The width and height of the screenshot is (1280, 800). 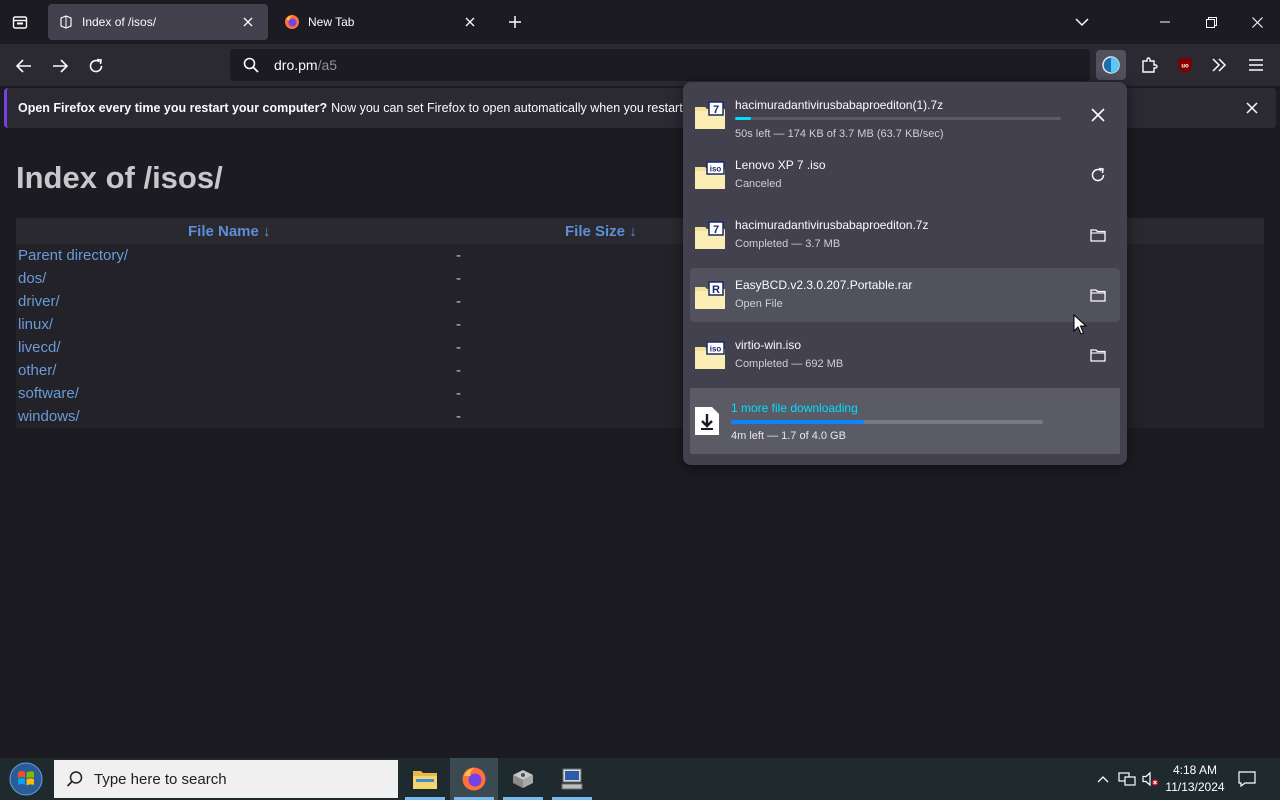 I want to click on reload-button, so click(x=96, y=66).